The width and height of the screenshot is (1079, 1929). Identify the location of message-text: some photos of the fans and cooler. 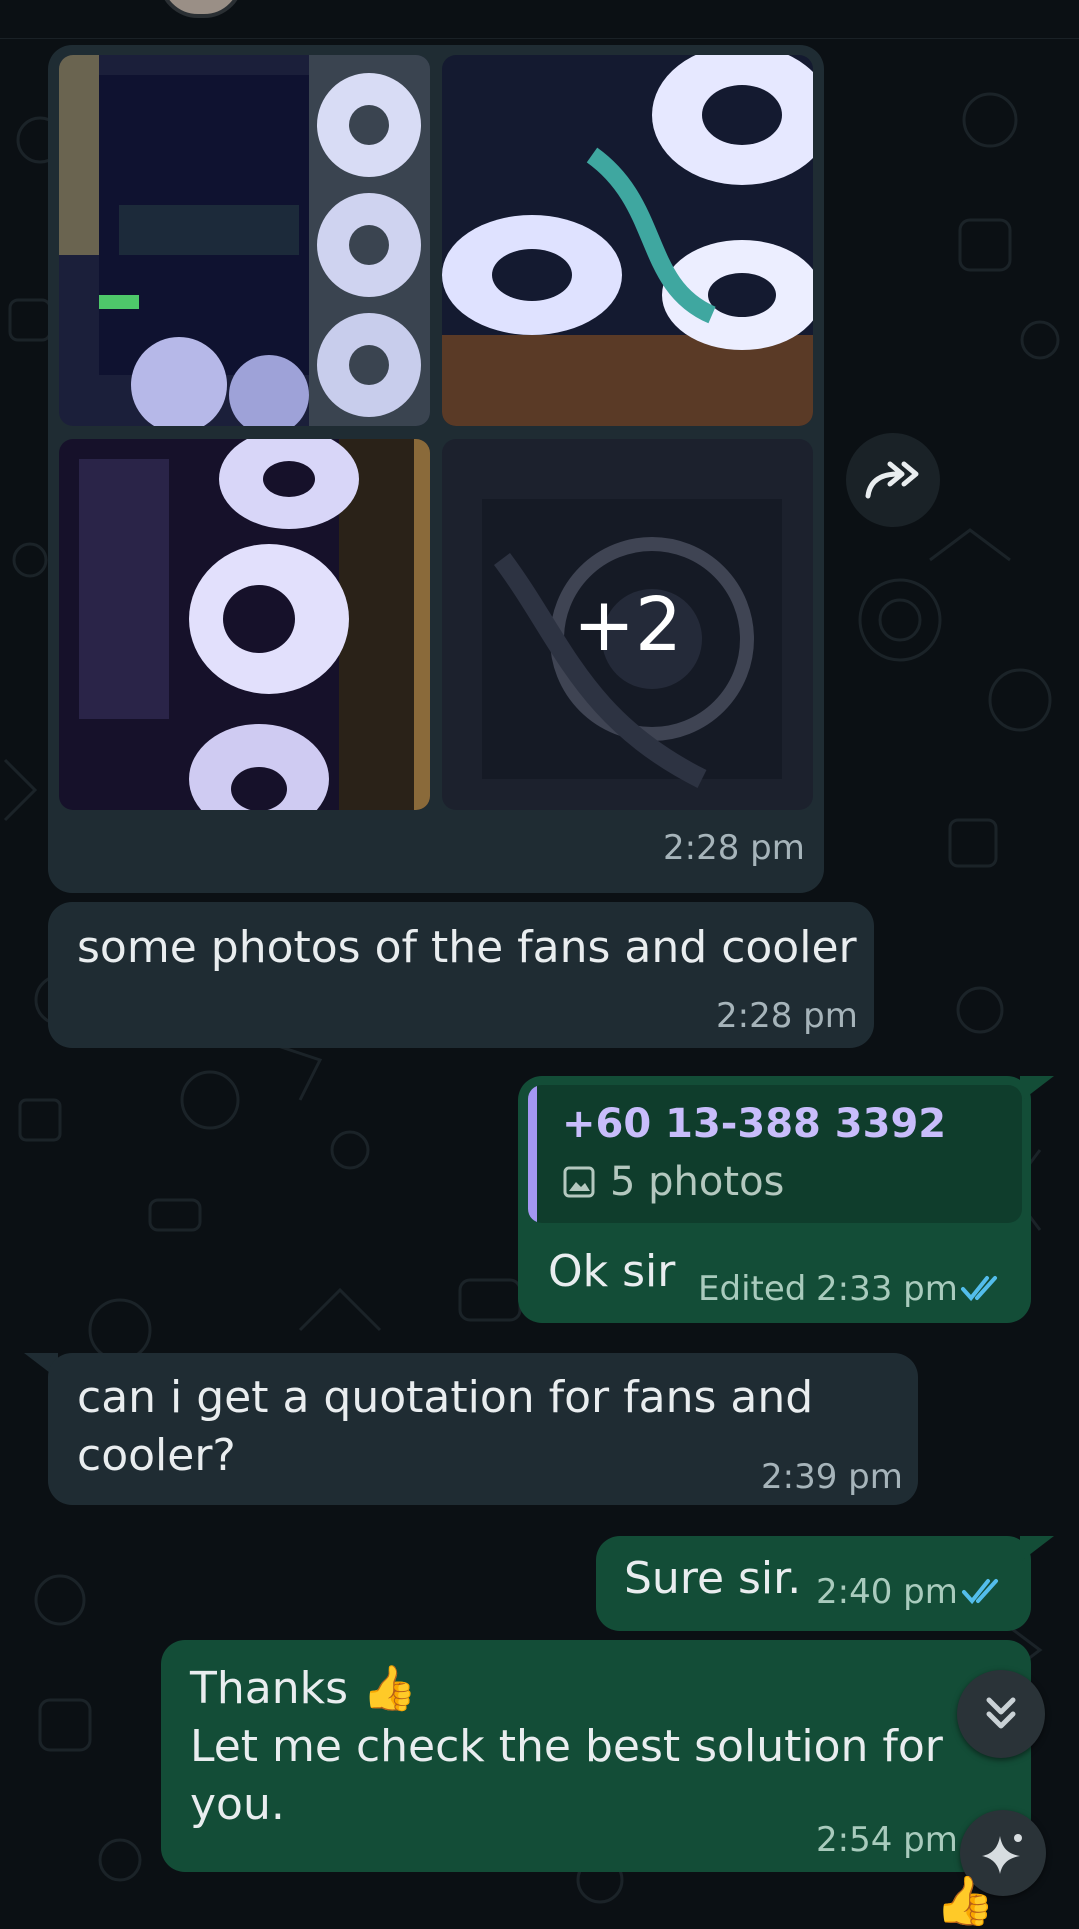
(467, 947).